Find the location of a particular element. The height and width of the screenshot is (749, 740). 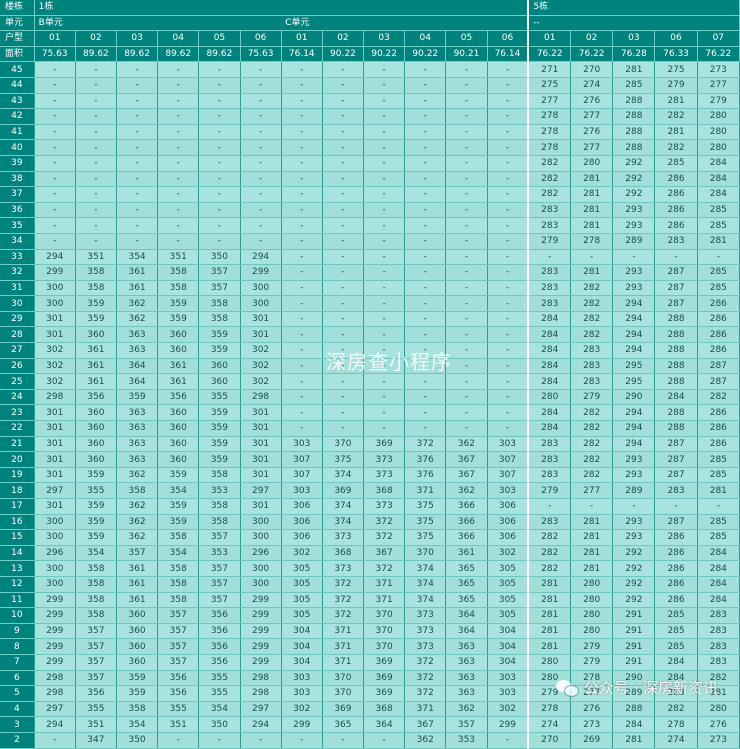

price-cell: 279 is located at coordinates (592, 662).